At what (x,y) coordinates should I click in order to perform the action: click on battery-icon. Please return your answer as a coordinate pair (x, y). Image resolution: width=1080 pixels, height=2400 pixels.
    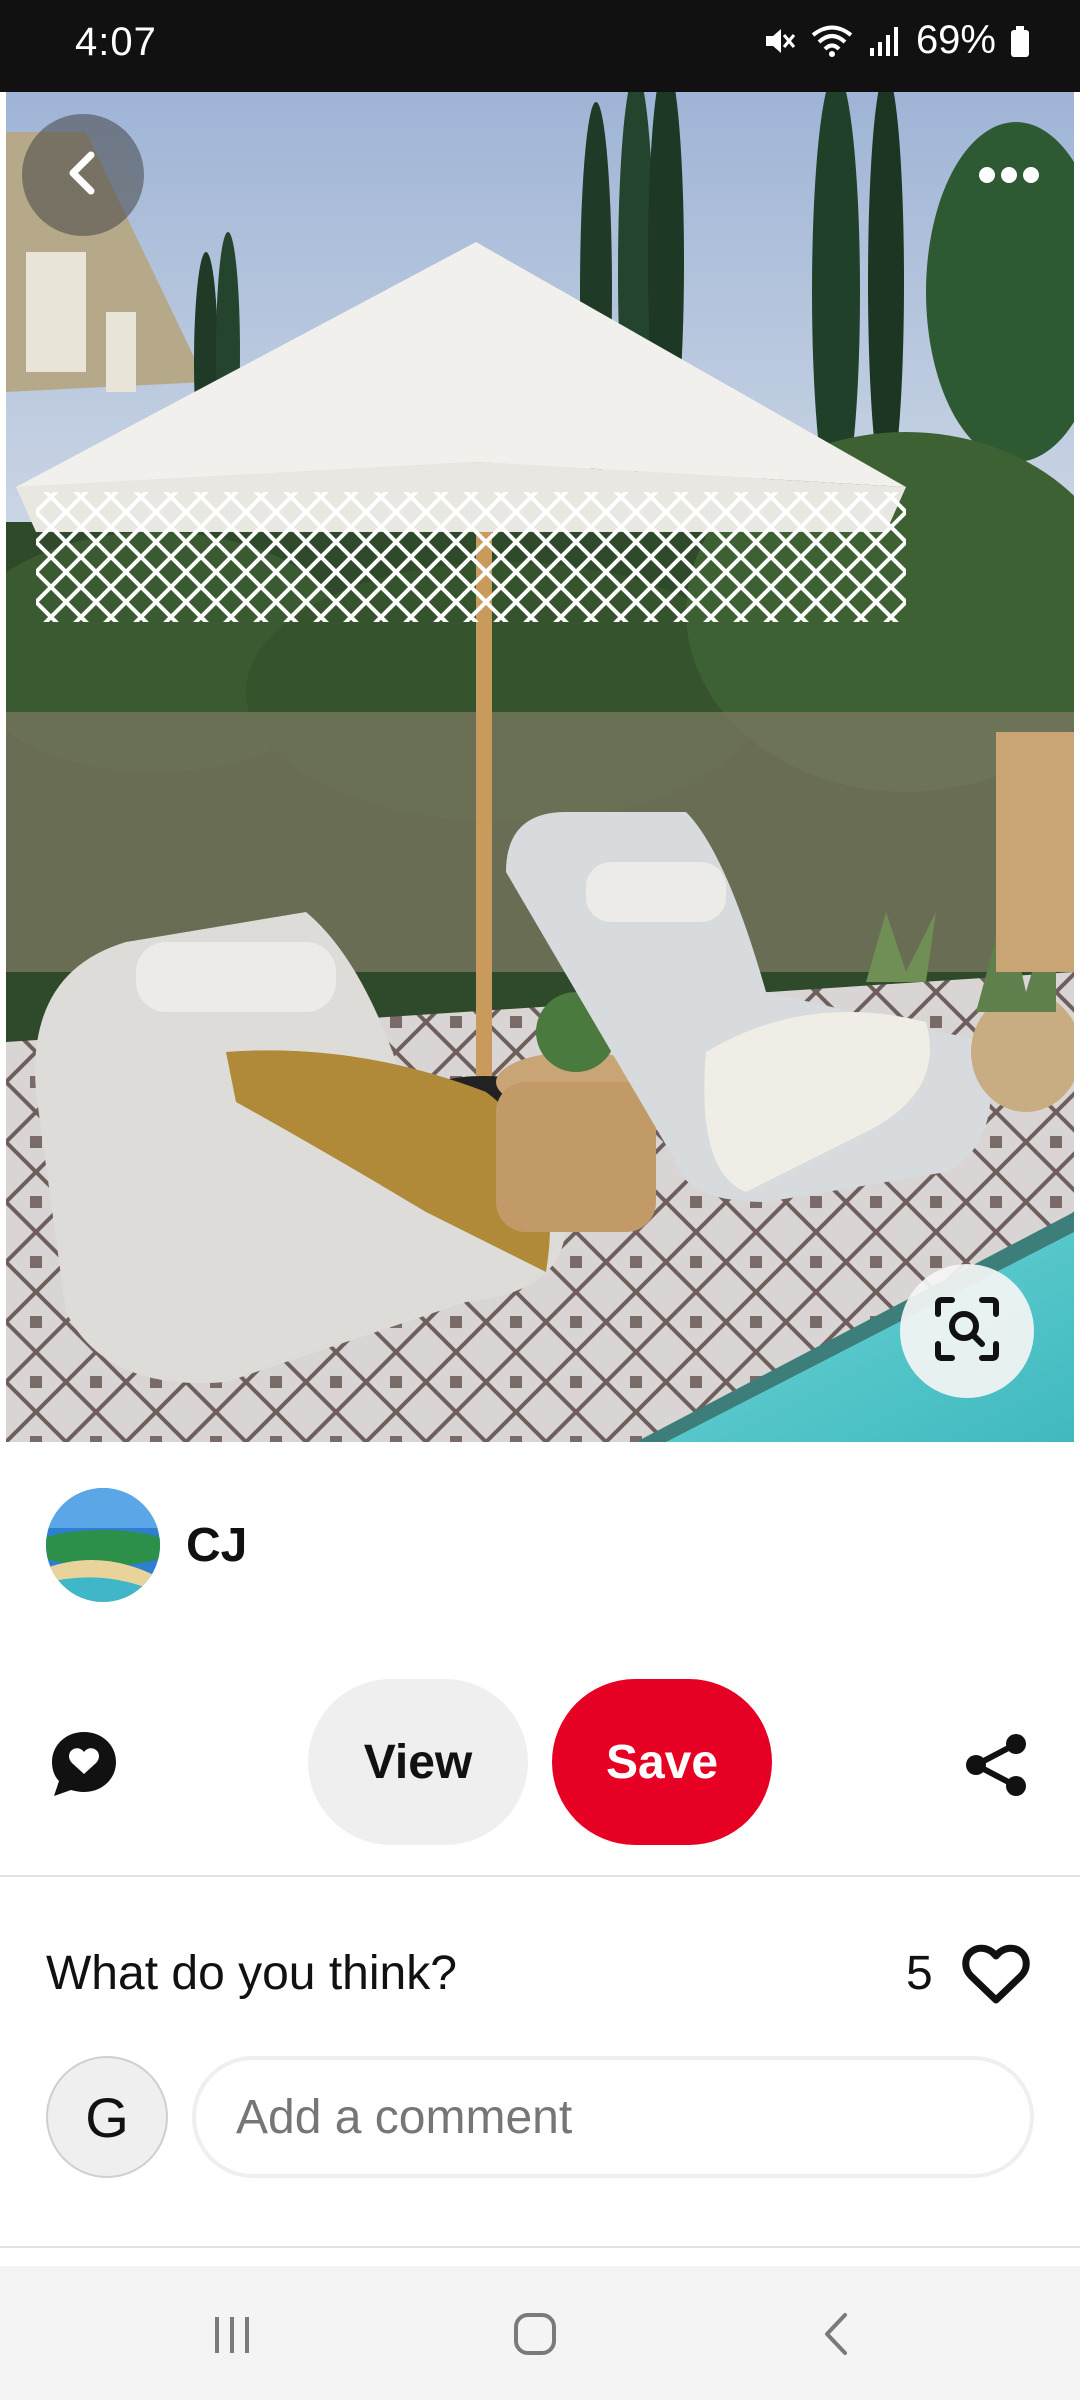
    Looking at the image, I should click on (1020, 41).